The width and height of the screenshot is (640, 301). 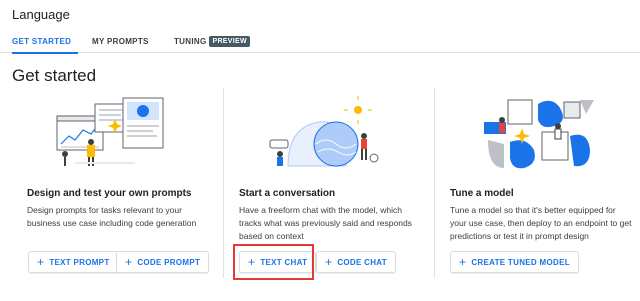 I want to click on tab-my-prompts: MY PROMPTS, so click(x=120, y=41).